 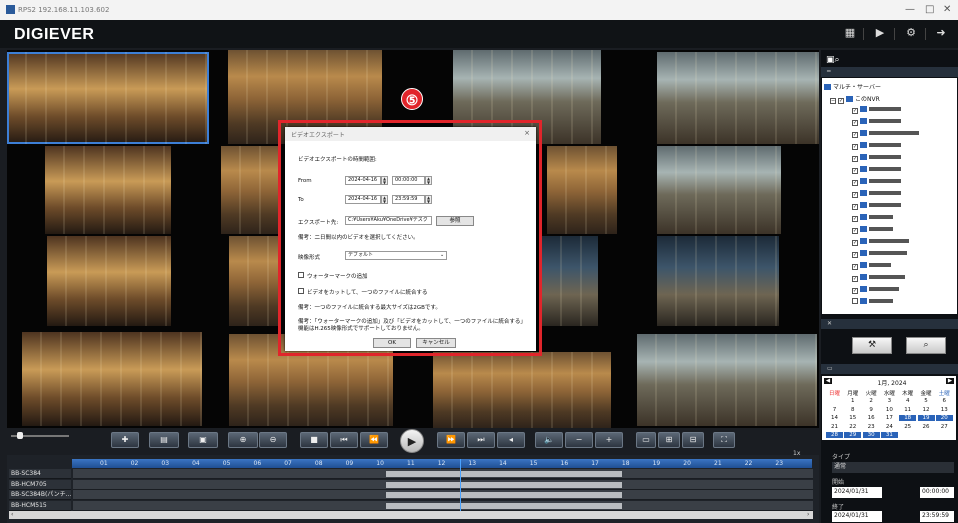 What do you see at coordinates (527, 133) in the screenshot?
I see `dialog-close-icon: ×` at bounding box center [527, 133].